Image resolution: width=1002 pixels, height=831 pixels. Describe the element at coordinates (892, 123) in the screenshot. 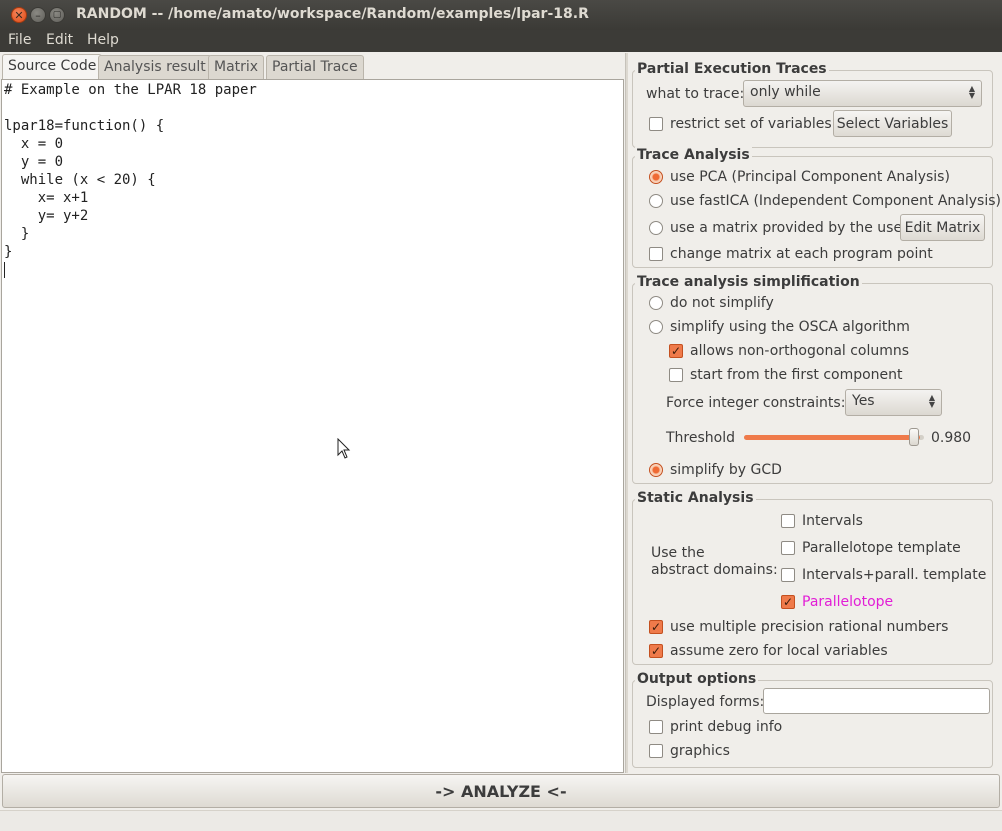

I see `select-variables-button: Select Variables` at that location.